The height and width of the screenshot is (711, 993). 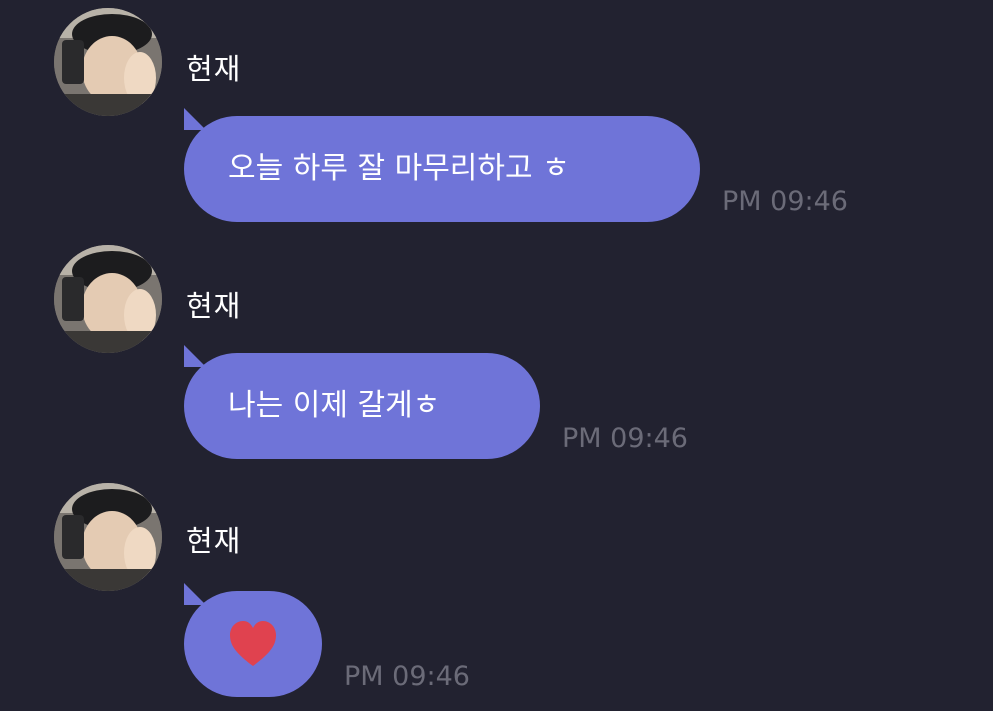 I want to click on message-bubble: 나는 이제 갈게ㅎ, so click(x=362, y=402).